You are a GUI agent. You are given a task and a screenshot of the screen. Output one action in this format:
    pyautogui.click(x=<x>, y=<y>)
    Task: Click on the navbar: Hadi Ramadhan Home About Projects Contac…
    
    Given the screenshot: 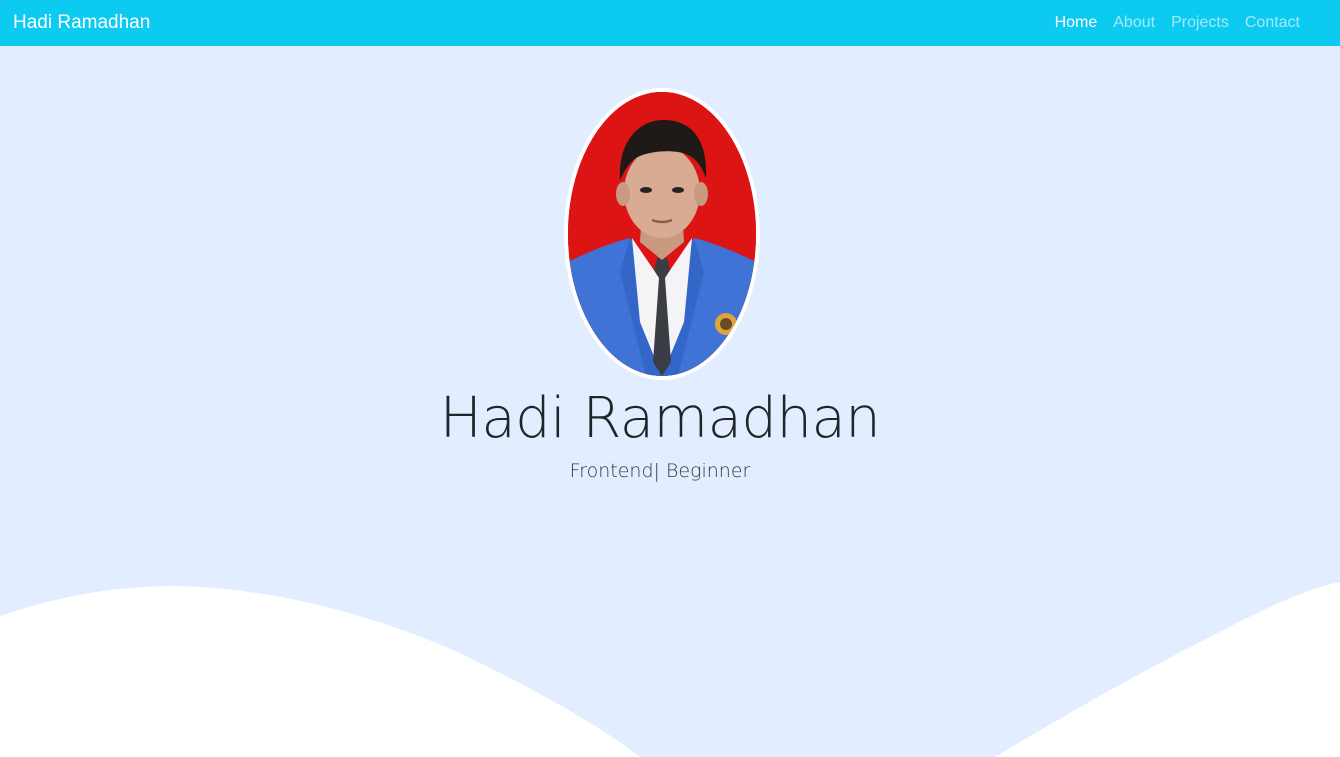 What is the action you would take?
    pyautogui.click(x=670, y=23)
    